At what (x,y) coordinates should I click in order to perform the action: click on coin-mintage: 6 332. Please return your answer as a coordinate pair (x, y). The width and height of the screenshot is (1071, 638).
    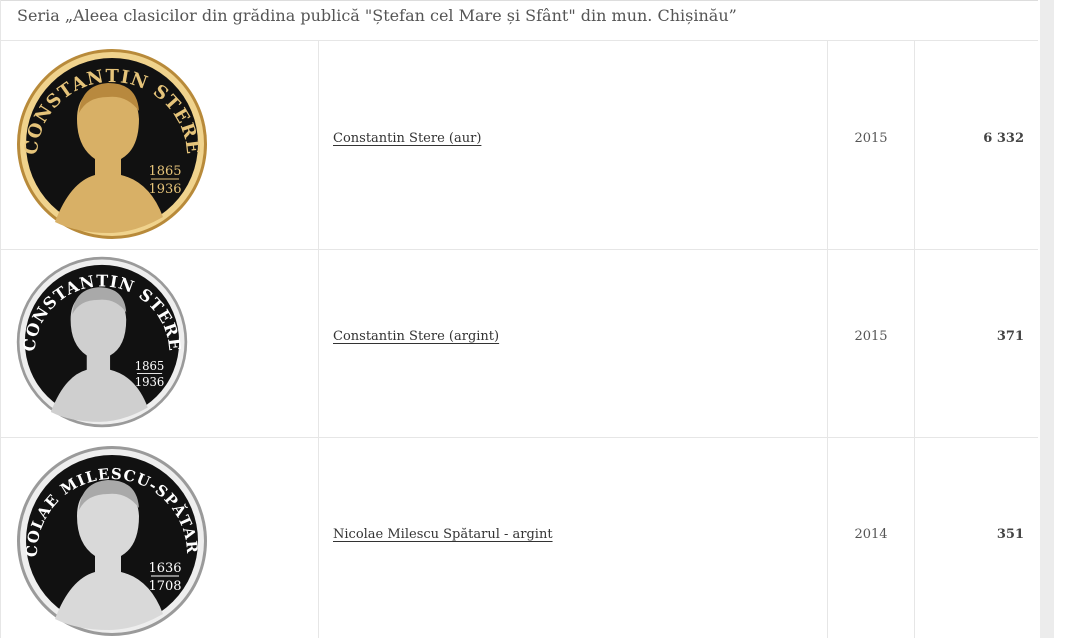
    Looking at the image, I should click on (1003, 138).